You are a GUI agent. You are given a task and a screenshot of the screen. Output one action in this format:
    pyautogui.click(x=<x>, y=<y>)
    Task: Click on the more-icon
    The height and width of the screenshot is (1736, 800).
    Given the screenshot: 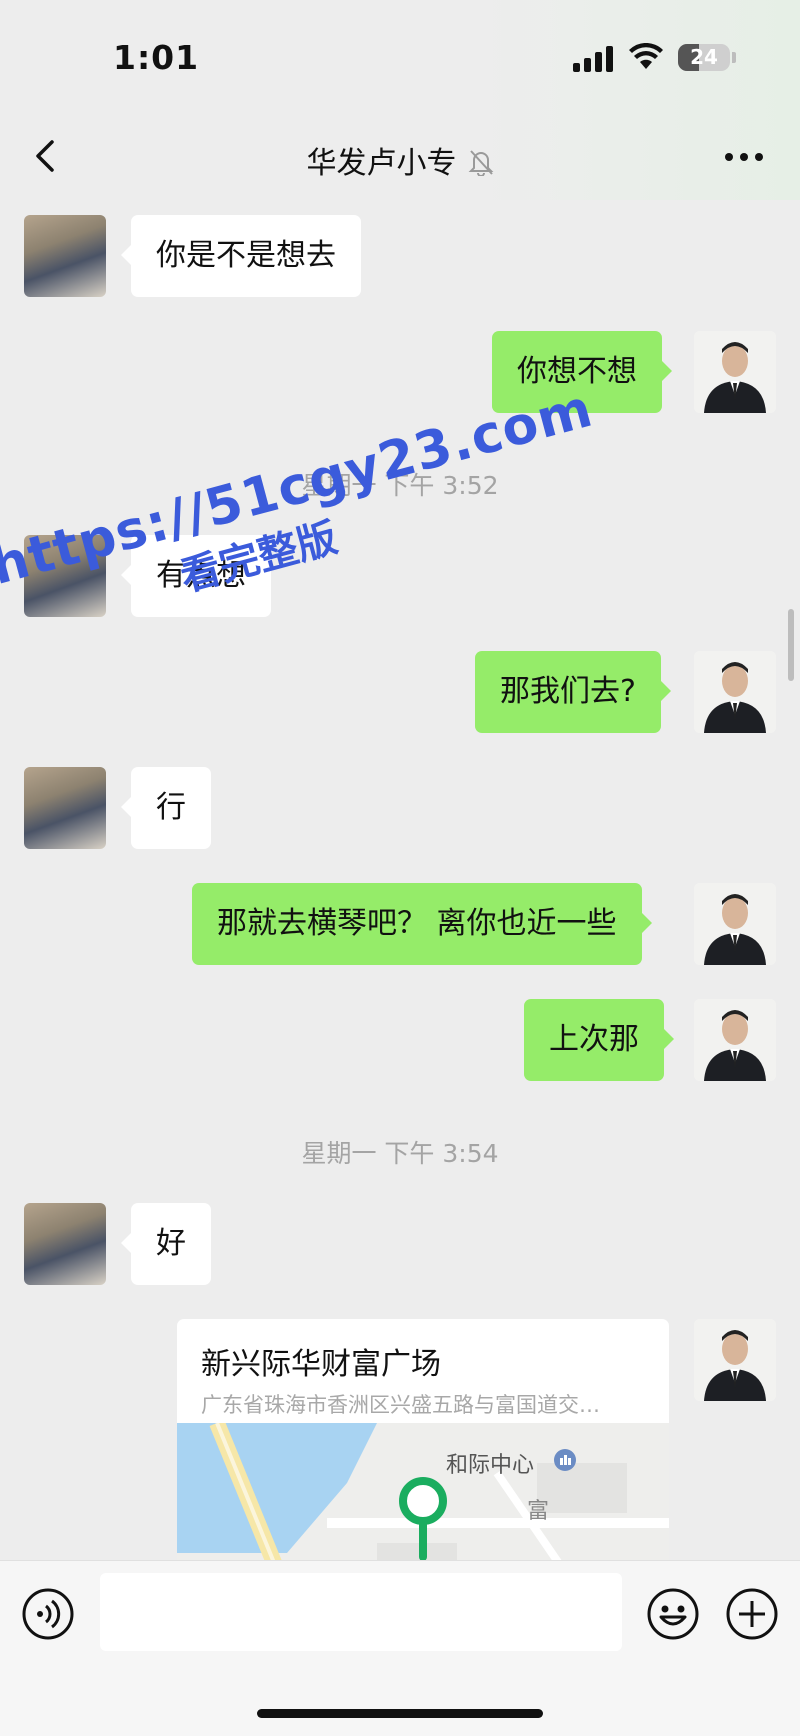 What is the action you would take?
    pyautogui.click(x=744, y=157)
    